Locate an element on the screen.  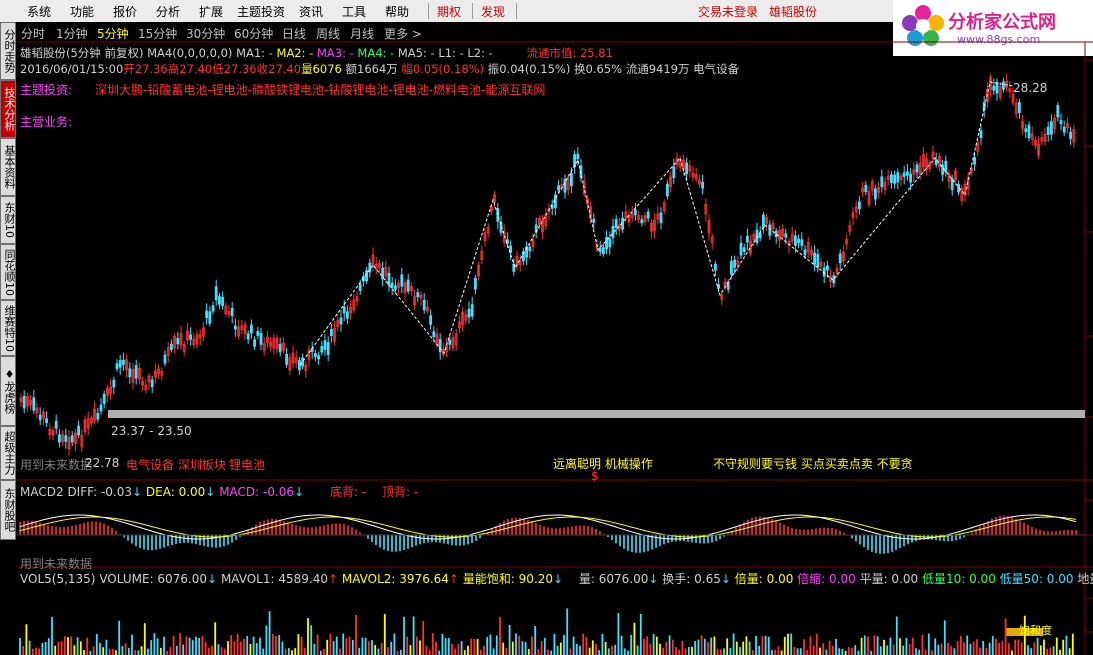
period-daily: 日线 is located at coordinates (294, 33).